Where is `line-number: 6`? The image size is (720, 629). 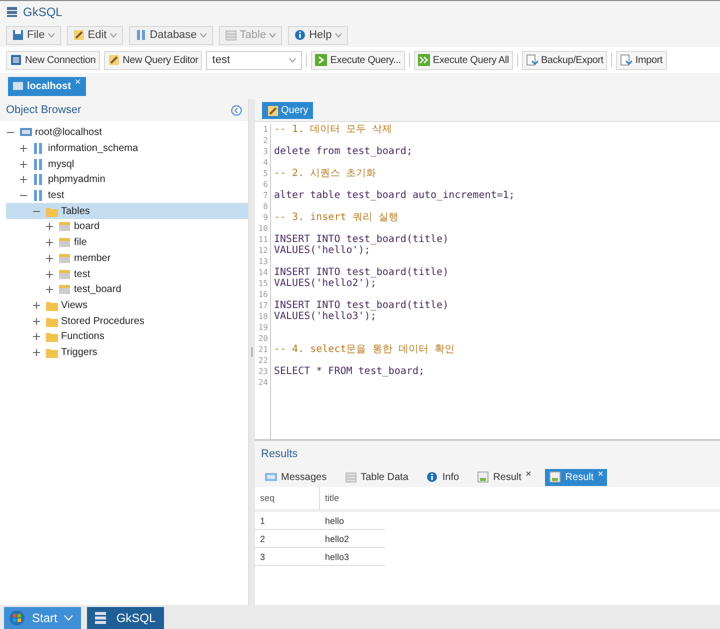
line-number: 6 is located at coordinates (265, 184).